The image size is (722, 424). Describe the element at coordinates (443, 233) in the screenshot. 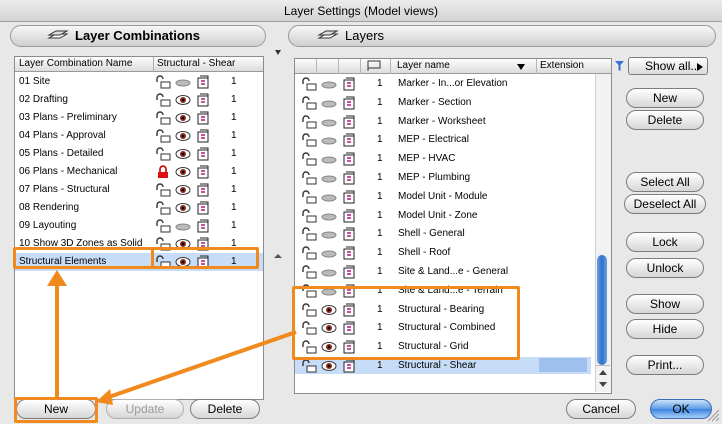

I see `layer-row: 1 Shell - General` at that location.